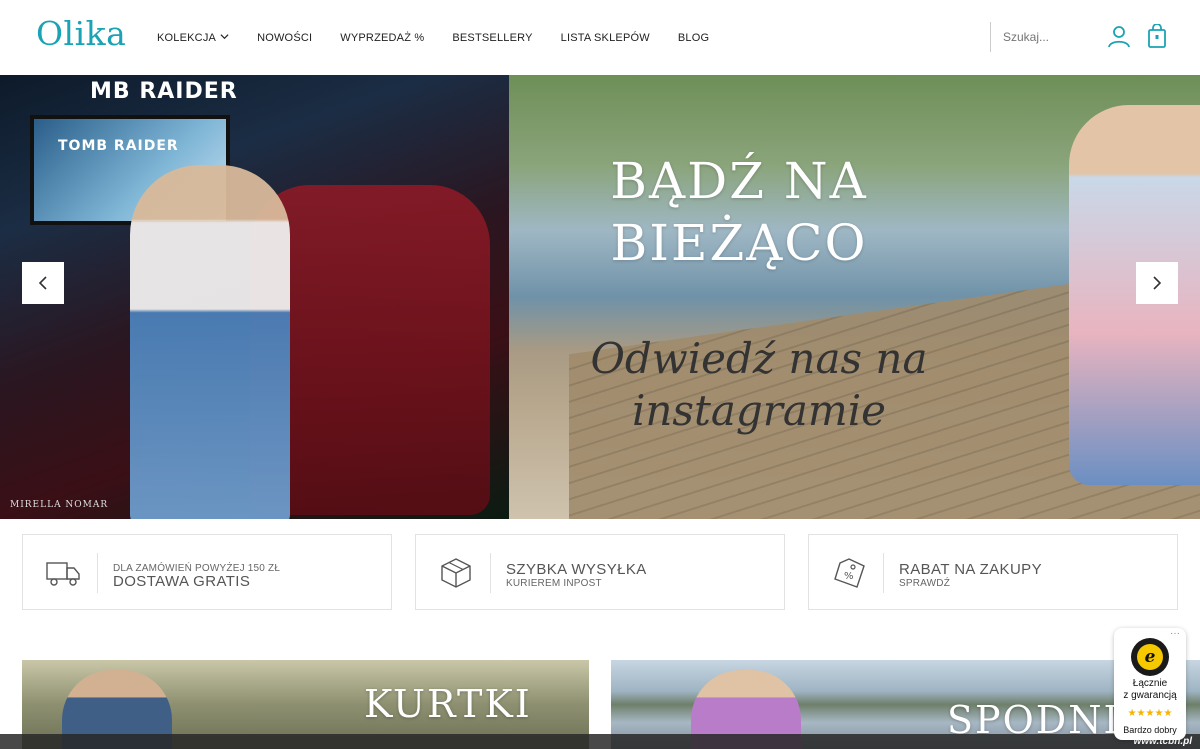 The height and width of the screenshot is (749, 1200). What do you see at coordinates (59, 505) in the screenshot?
I see `photo-watermark: MIRELLA NOMAR` at bounding box center [59, 505].